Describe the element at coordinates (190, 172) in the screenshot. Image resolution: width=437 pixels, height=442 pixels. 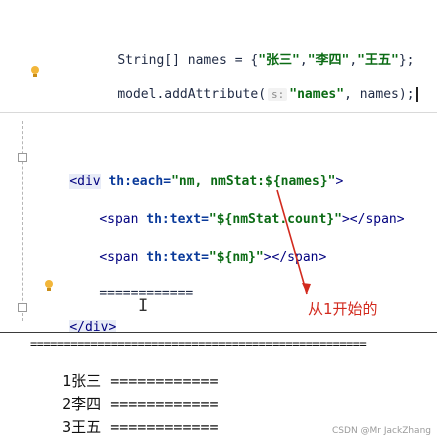
I see `code-line-div-open: <div th:each="nm, nmStat:${names}">` at that location.